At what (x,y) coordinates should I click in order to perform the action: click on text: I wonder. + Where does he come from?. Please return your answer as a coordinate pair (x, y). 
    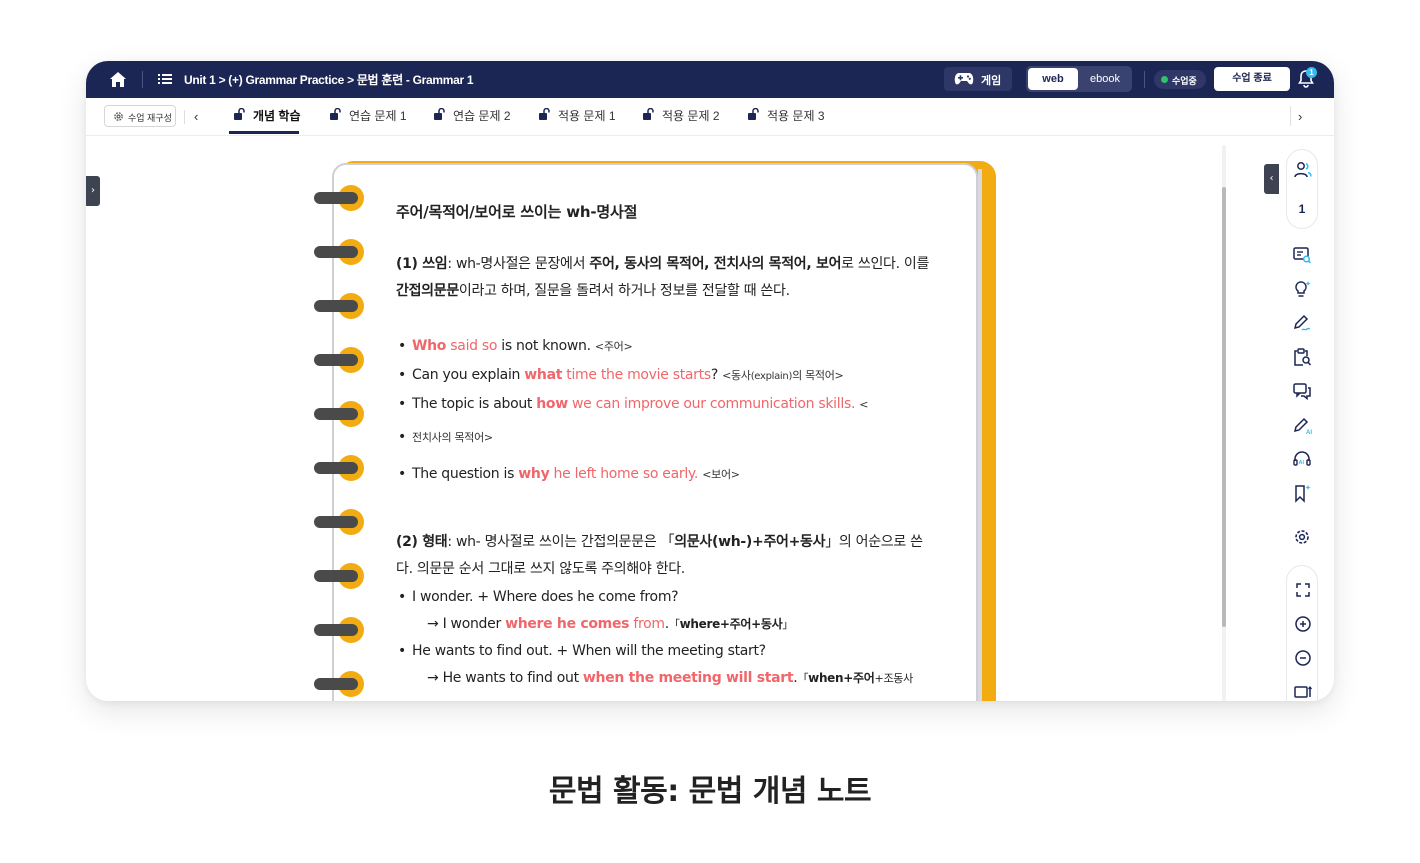
    Looking at the image, I should click on (545, 597).